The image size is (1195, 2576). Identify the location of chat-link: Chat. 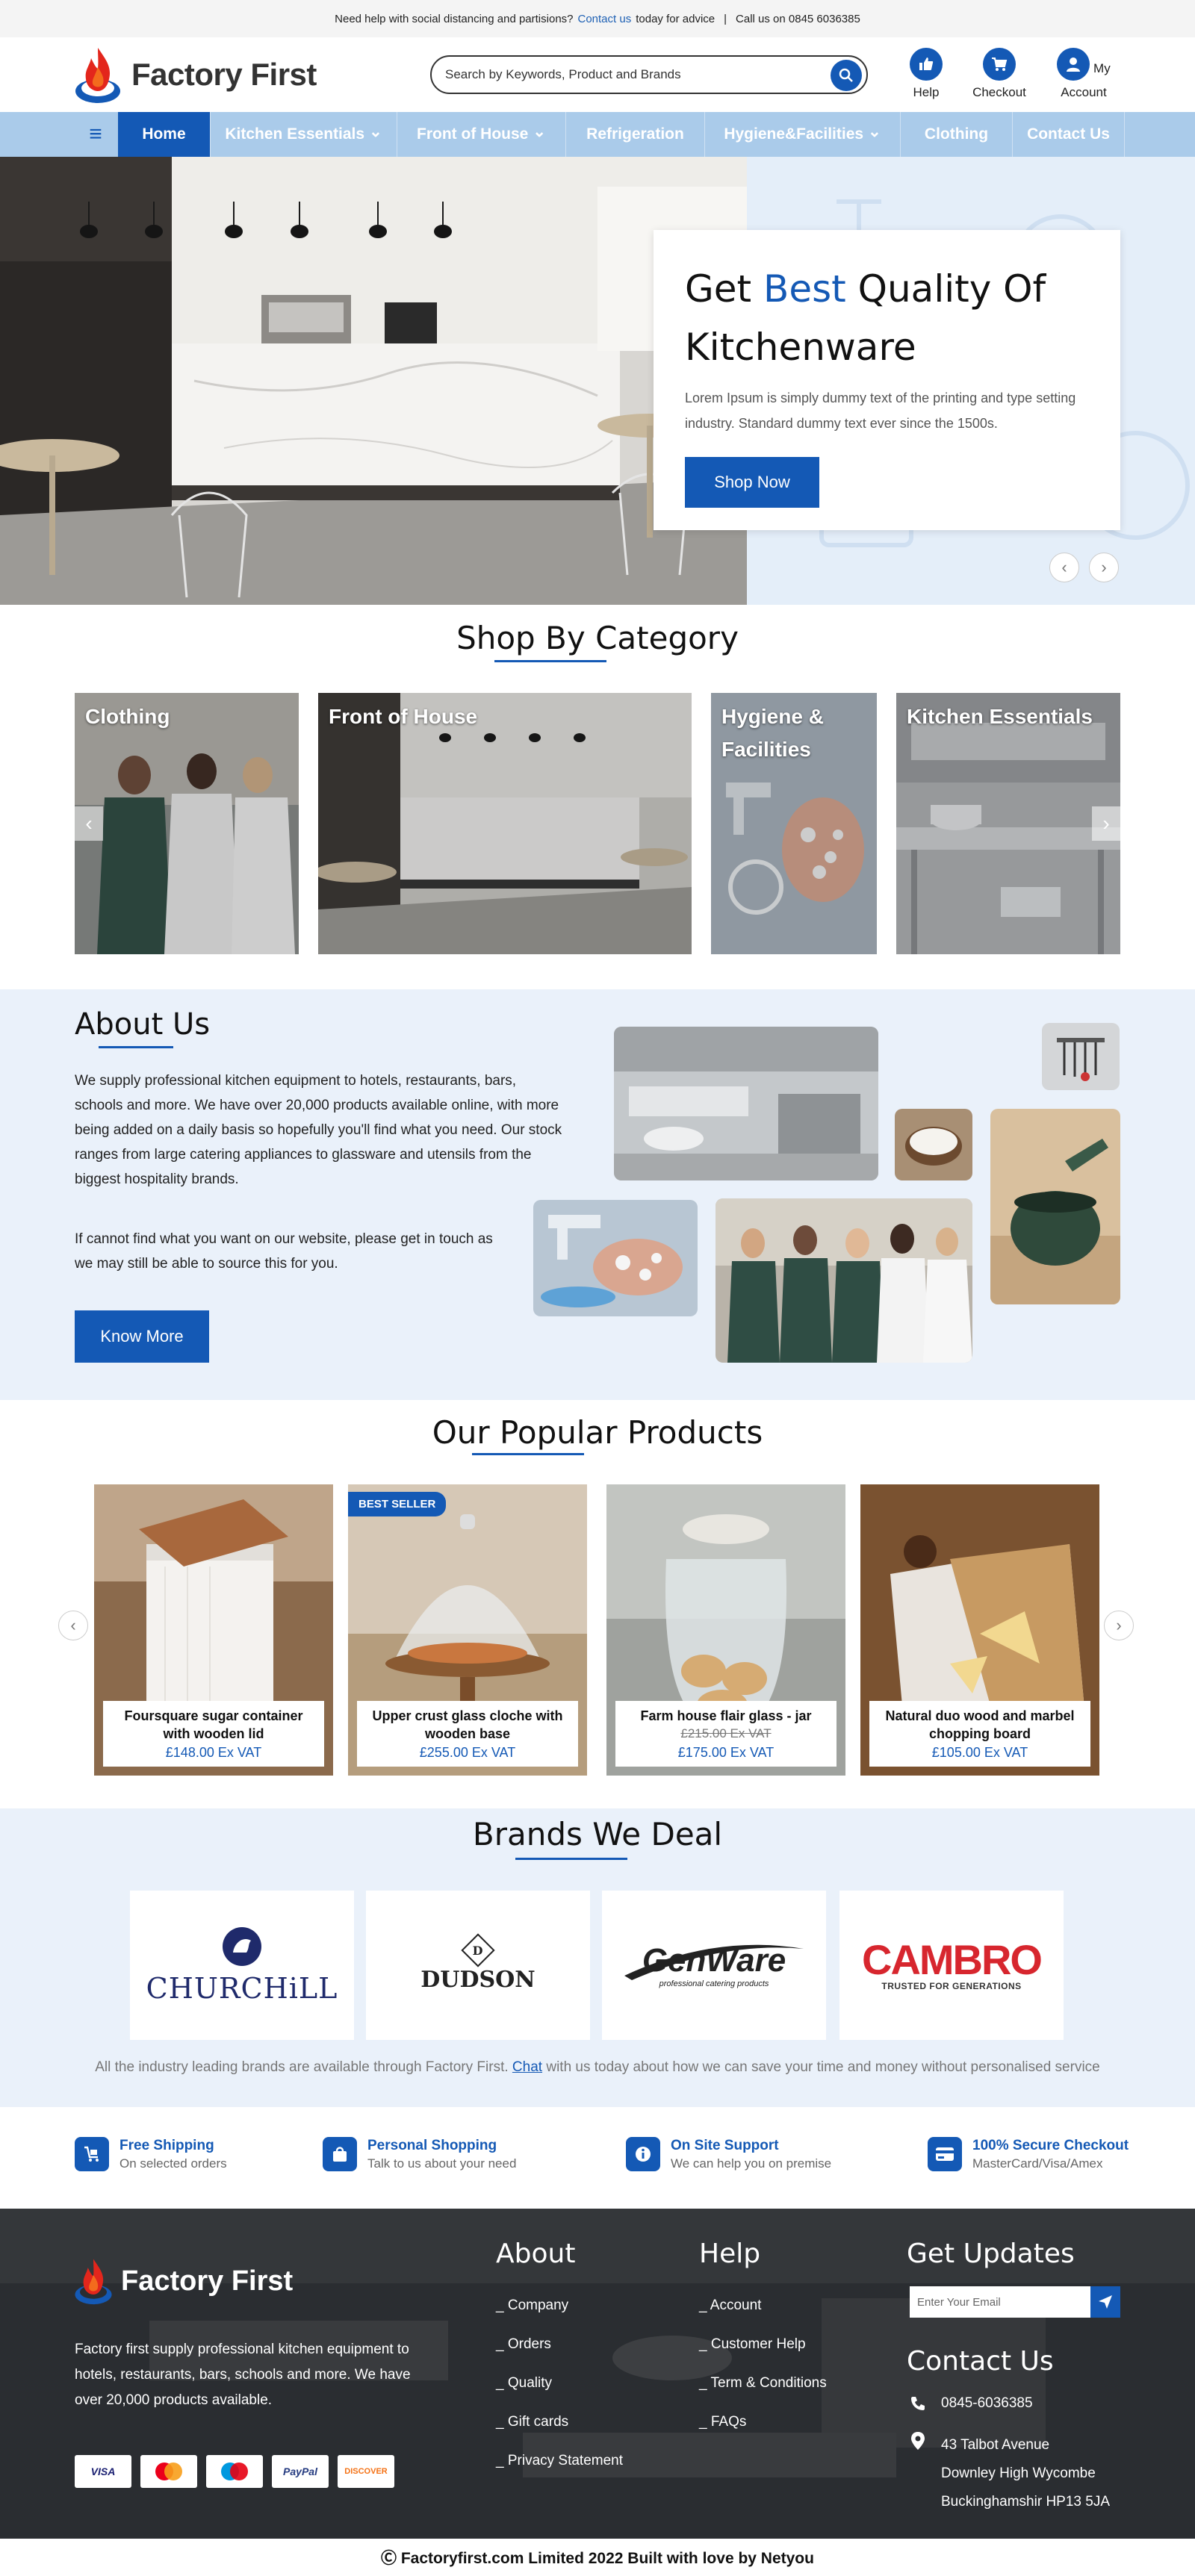
(527, 2067).